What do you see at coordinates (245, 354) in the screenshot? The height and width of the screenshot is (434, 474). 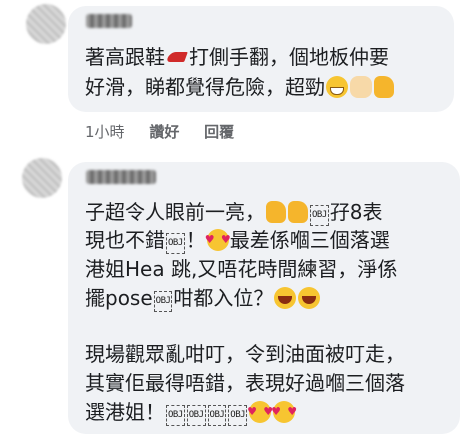 I see `comment-text: 現場觀眾亂咁叮，令到油面被叮走，` at bounding box center [245, 354].